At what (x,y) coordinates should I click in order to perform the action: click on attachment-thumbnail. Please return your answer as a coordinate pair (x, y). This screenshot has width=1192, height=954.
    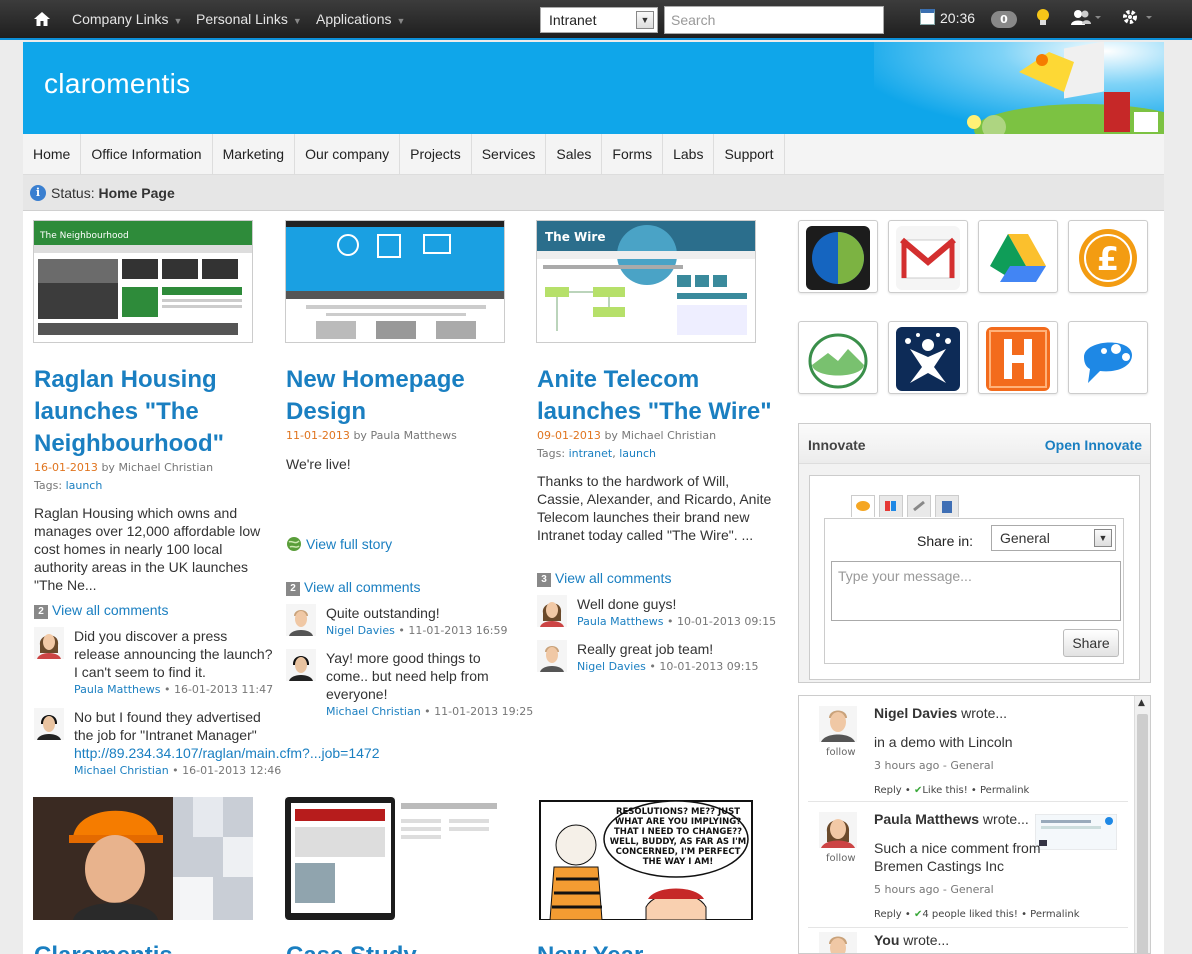
    Looking at the image, I should click on (1076, 832).